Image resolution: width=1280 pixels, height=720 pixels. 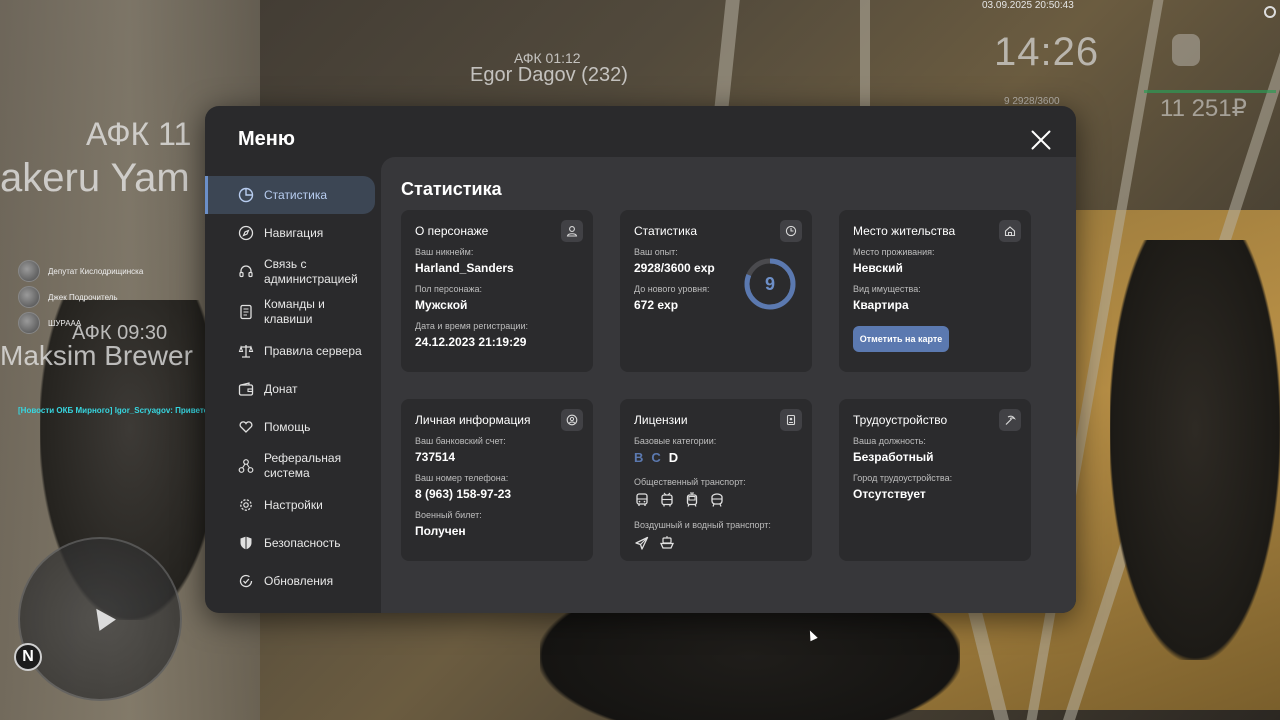 What do you see at coordinates (1041, 140) in the screenshot?
I see `close-icon` at bounding box center [1041, 140].